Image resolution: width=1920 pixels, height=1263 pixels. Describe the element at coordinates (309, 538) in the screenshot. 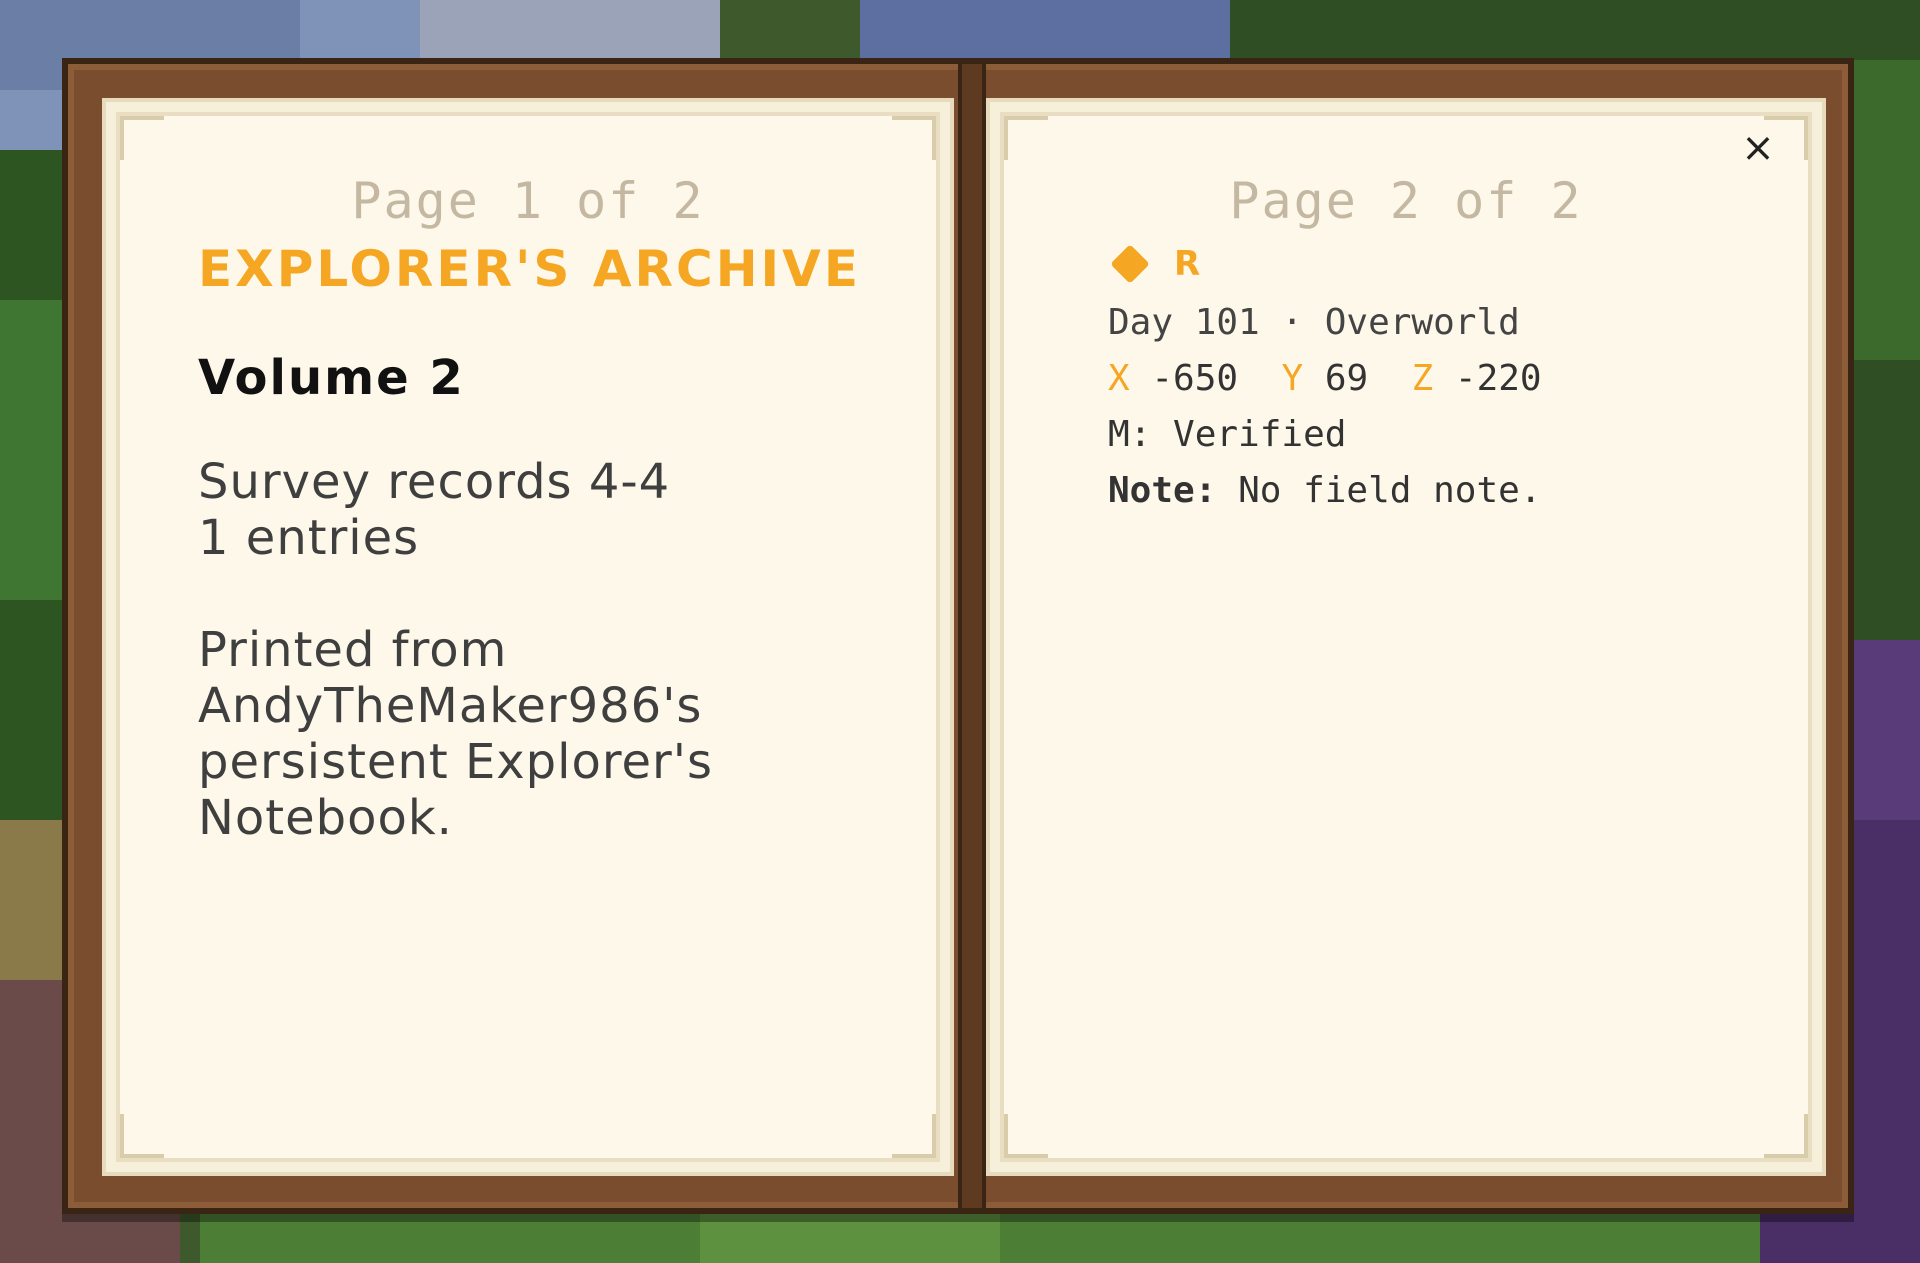

I see `entry-count: 1 entries` at that location.